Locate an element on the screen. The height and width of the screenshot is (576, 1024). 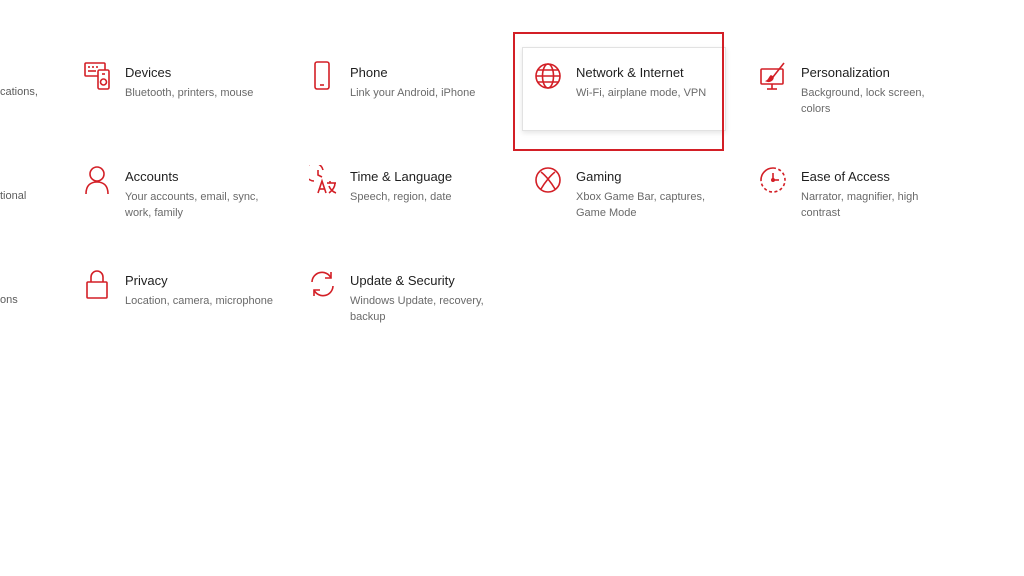
tile-title: Accounts is located at coordinates (152, 176).